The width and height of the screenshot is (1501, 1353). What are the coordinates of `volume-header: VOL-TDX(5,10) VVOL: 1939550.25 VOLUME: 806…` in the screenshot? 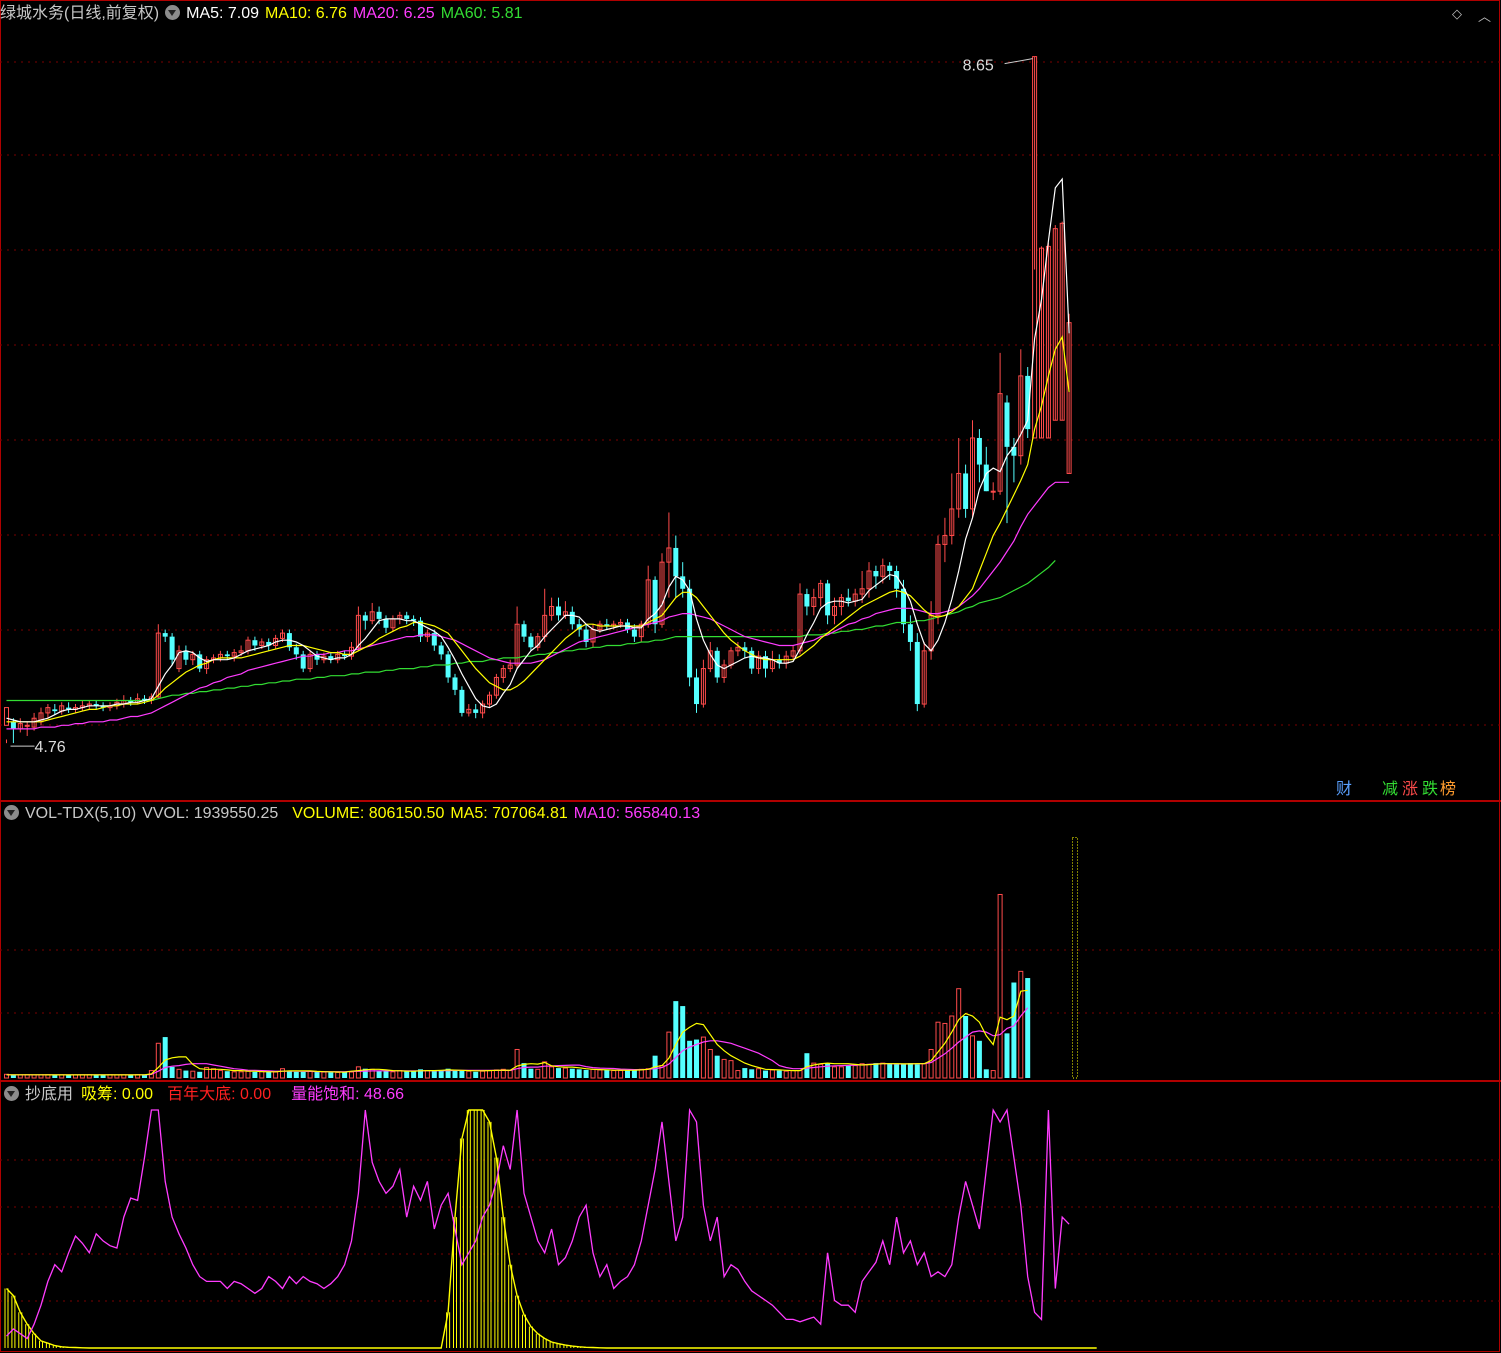 It's located at (353, 814).